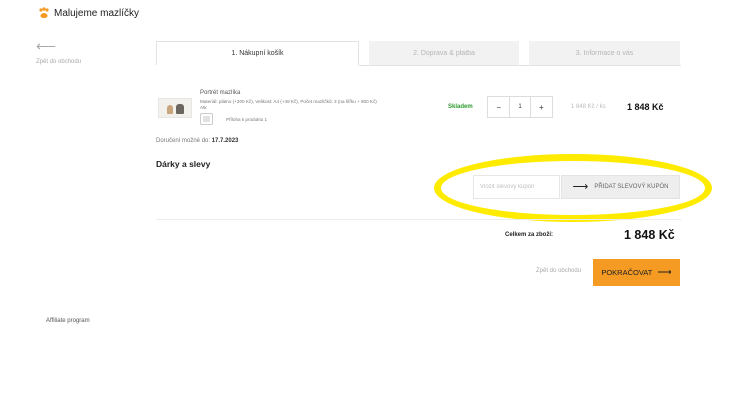 The height and width of the screenshot is (409, 750). What do you see at coordinates (58, 51) in the screenshot?
I see `back-to-shop-link: ⟵ Zpět do obchodu` at bounding box center [58, 51].